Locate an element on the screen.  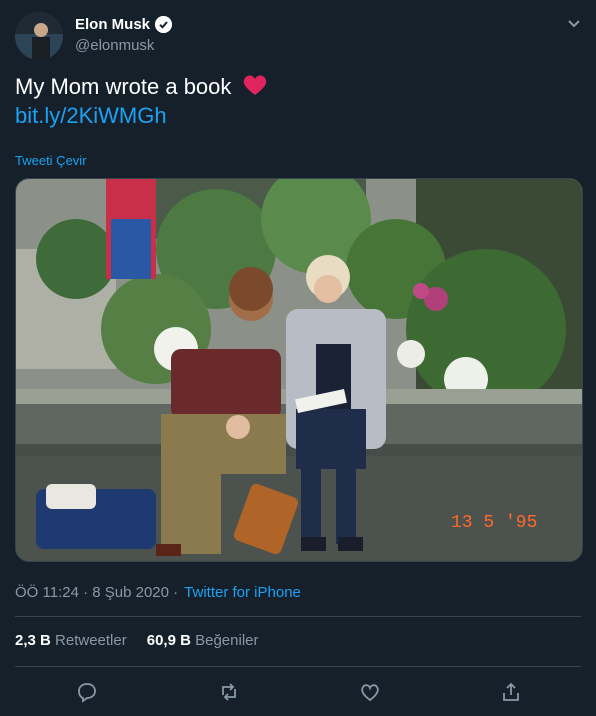
translate-tweet-link: Tweeti Çevir is located at coordinates (51, 160).